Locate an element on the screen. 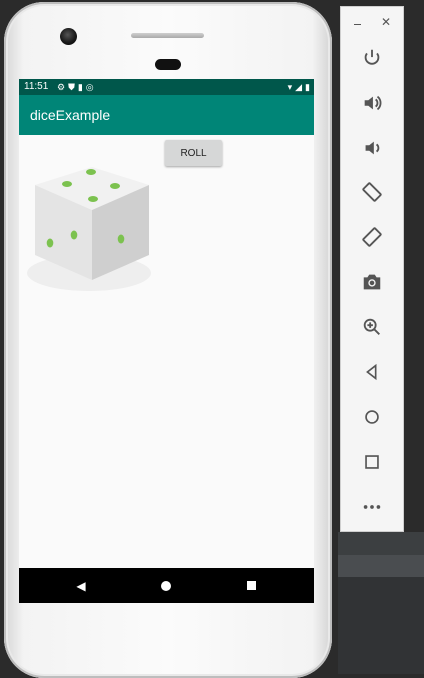 Image resolution: width=424 pixels, height=678 pixels. sd-card-icon: ▮ is located at coordinates (80, 87).